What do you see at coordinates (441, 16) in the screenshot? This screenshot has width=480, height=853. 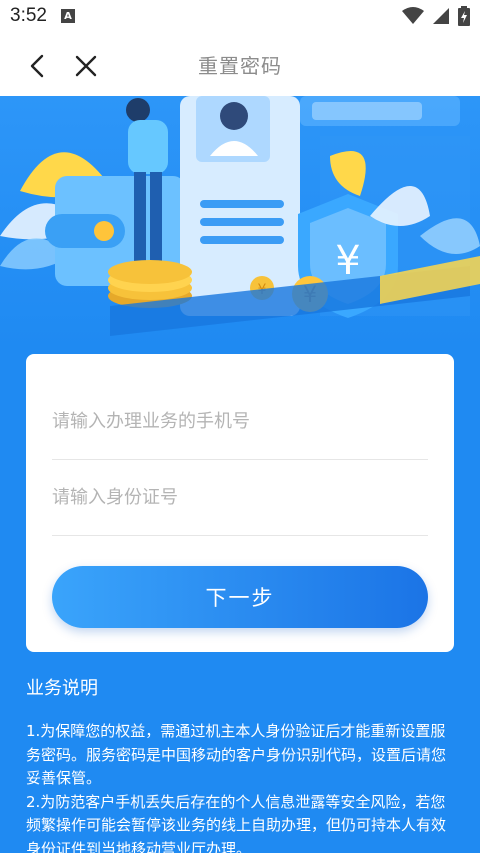 I see `signal-icon` at bounding box center [441, 16].